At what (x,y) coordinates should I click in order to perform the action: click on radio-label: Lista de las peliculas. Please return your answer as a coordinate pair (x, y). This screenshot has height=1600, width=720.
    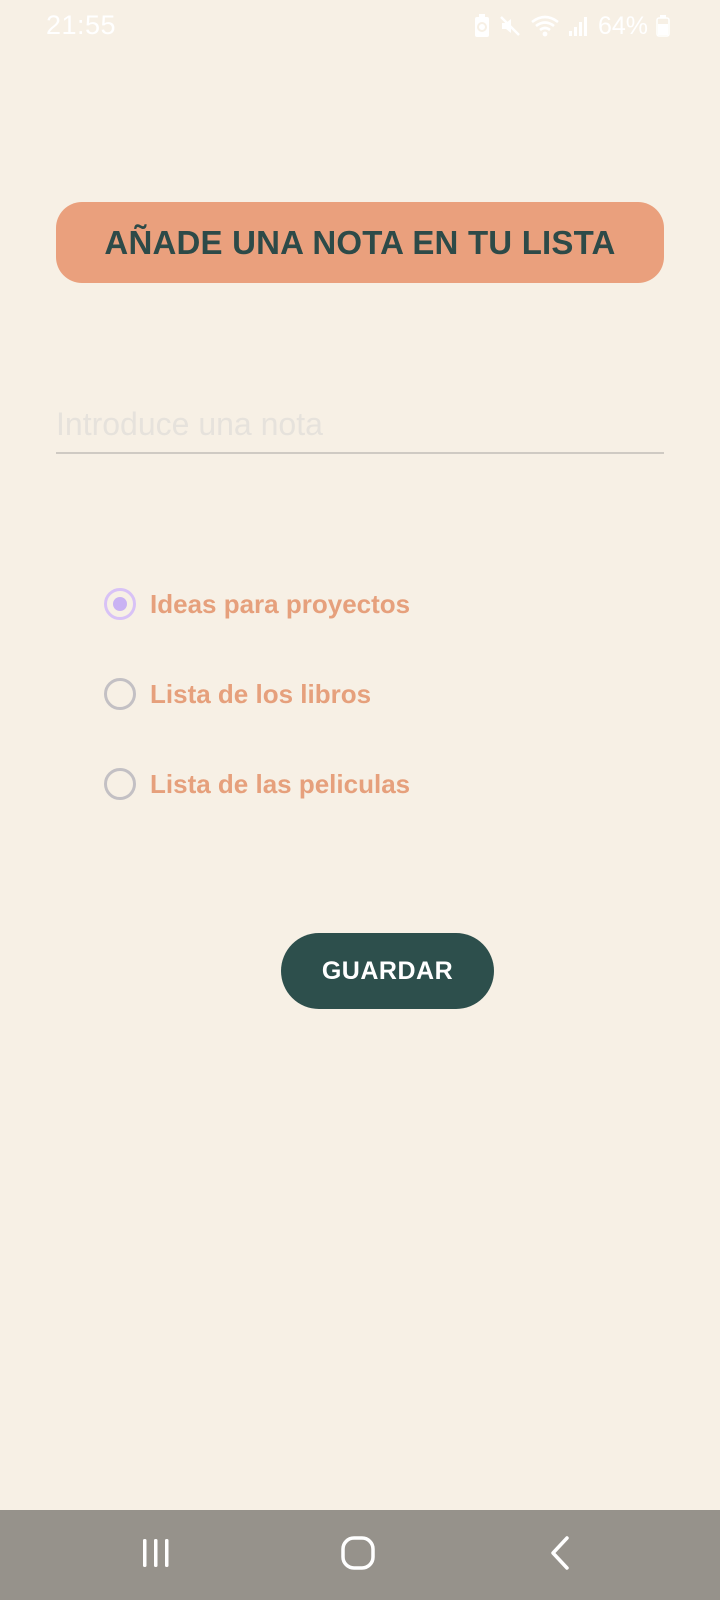
    Looking at the image, I should click on (280, 784).